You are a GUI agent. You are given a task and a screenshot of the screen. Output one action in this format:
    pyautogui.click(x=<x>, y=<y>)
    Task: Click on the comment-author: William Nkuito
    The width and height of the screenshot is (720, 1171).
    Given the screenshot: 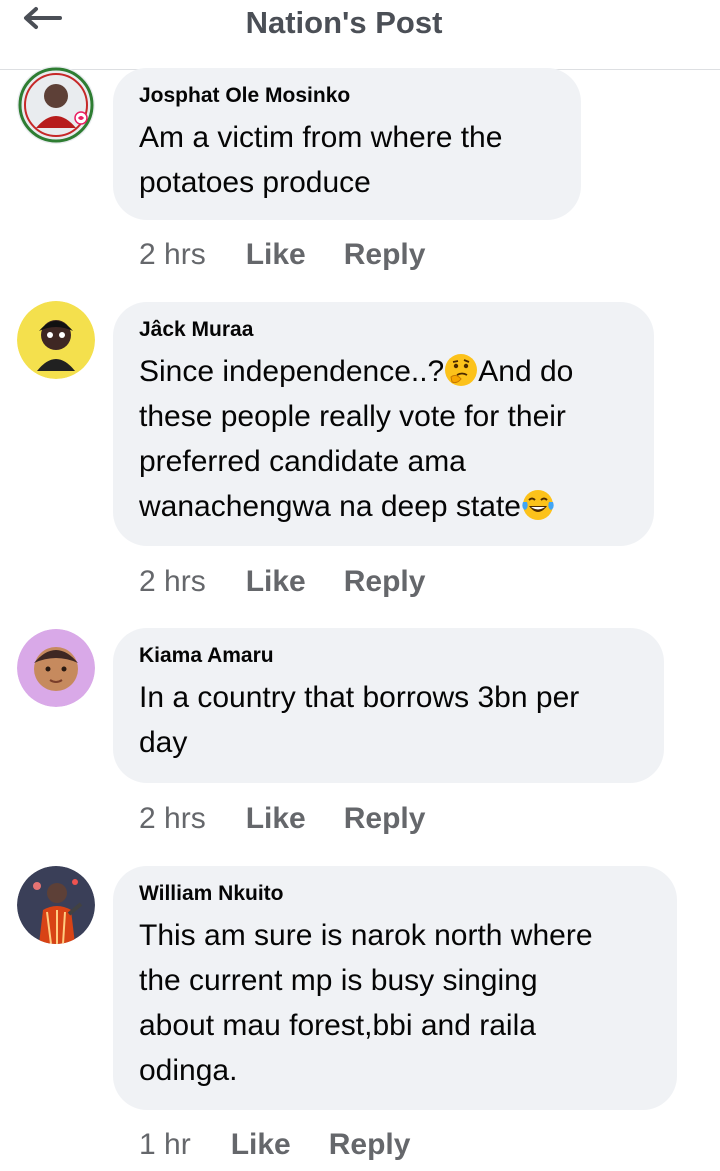 What is the action you would take?
    pyautogui.click(x=395, y=894)
    